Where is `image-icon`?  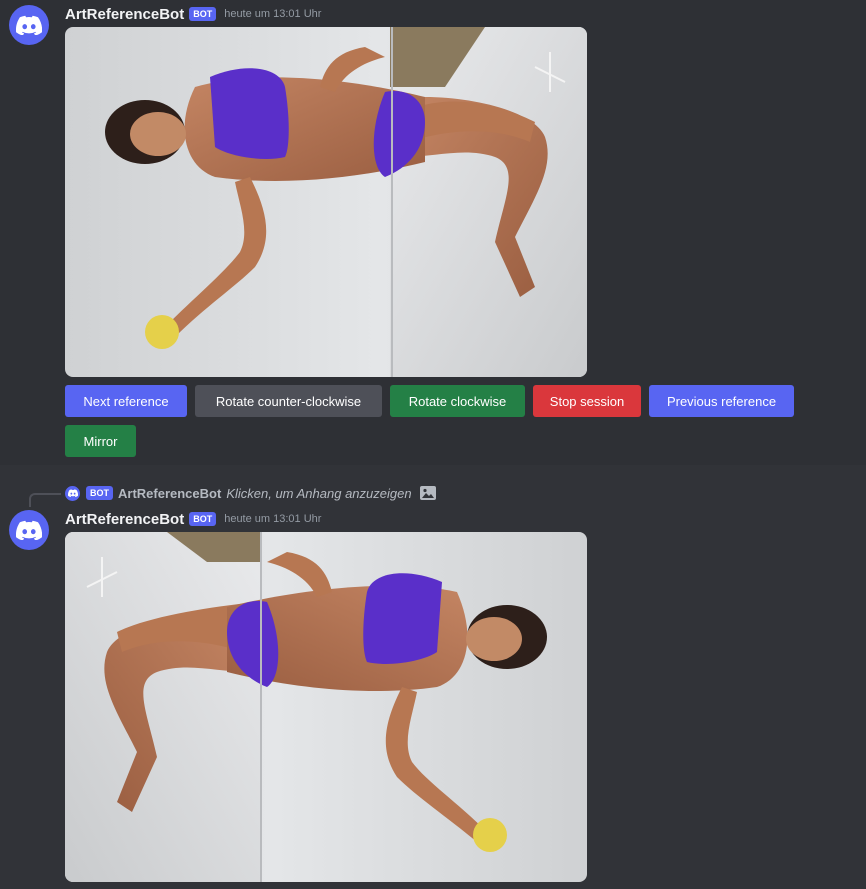
image-icon is located at coordinates (427, 493).